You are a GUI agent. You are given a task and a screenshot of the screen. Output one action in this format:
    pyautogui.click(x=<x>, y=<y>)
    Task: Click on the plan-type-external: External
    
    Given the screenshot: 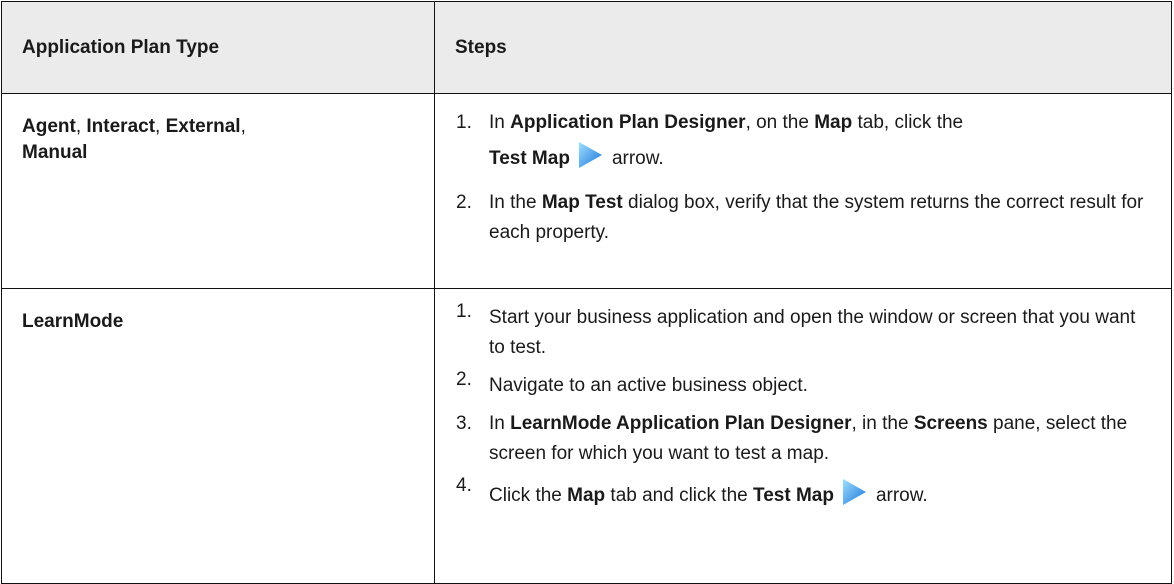 What is the action you would take?
    pyautogui.click(x=203, y=126)
    